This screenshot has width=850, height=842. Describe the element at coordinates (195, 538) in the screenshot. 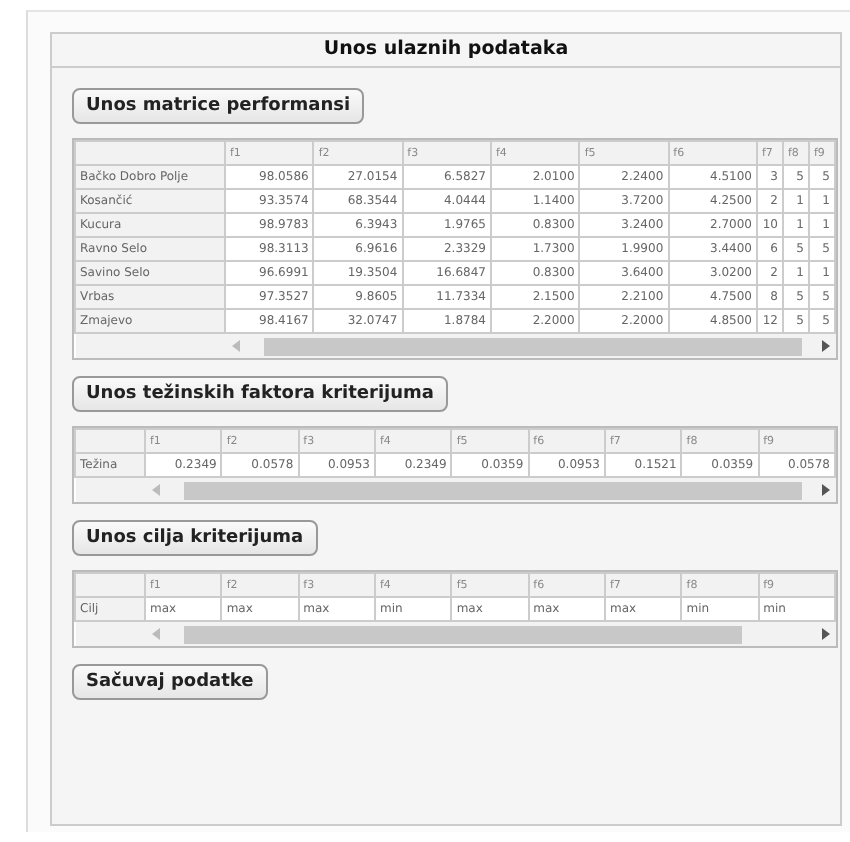

I see `section-button: Unos cilja kriterijuma` at that location.